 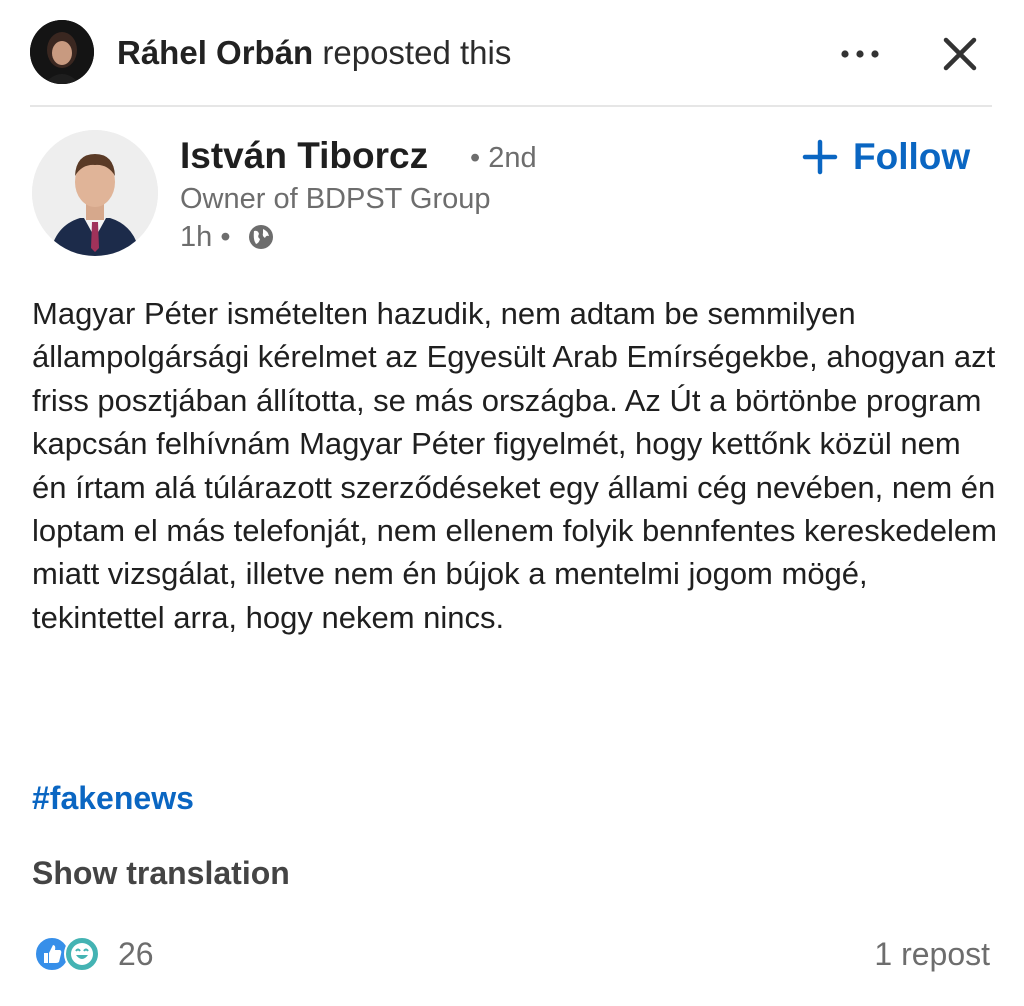 I want to click on globe-icon, so click(x=261, y=237).